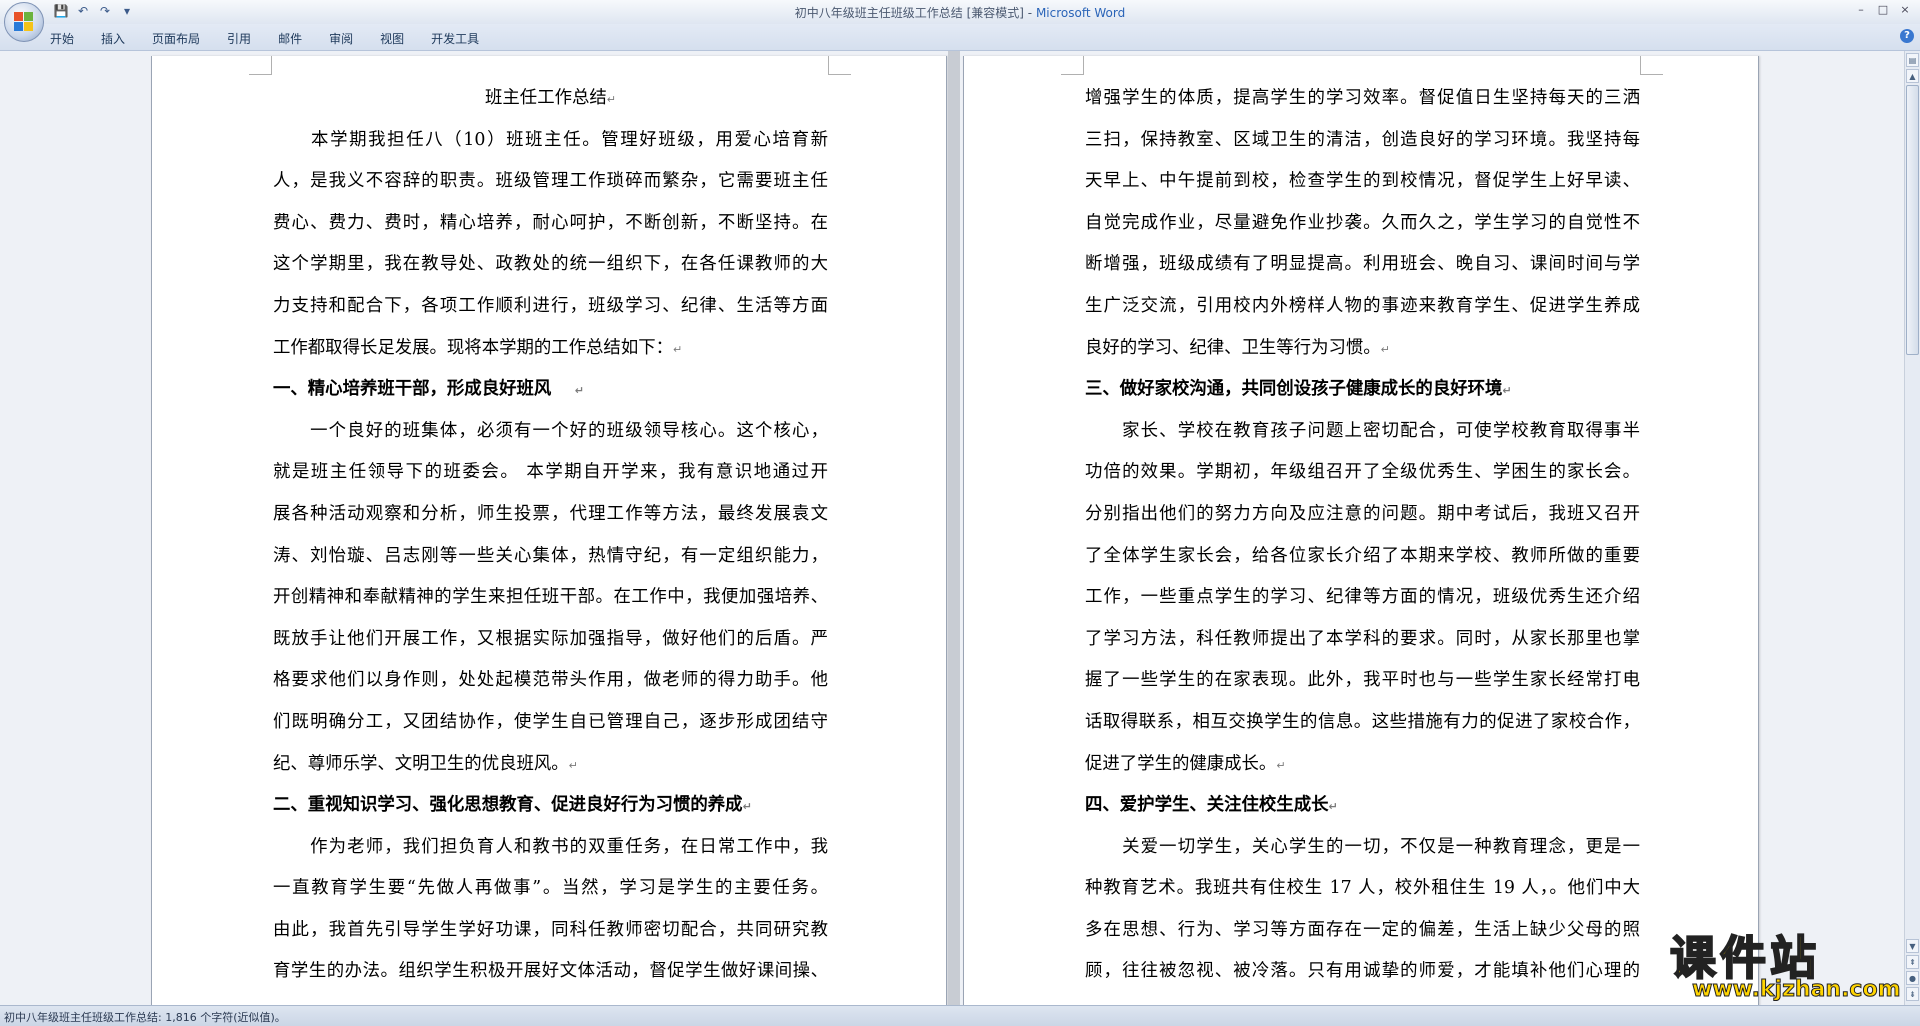 The width and height of the screenshot is (1920, 1026). What do you see at coordinates (1362, 972) in the screenshot?
I see `text-line: 顾，往往被忽视、被冷落。只有用诚挚的师爱，才能填补他们心理的` at bounding box center [1362, 972].